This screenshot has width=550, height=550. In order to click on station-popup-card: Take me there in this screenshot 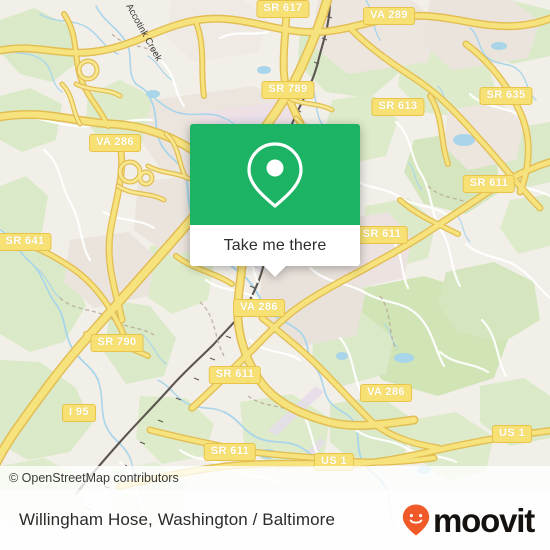, I will do `click(275, 200)`.